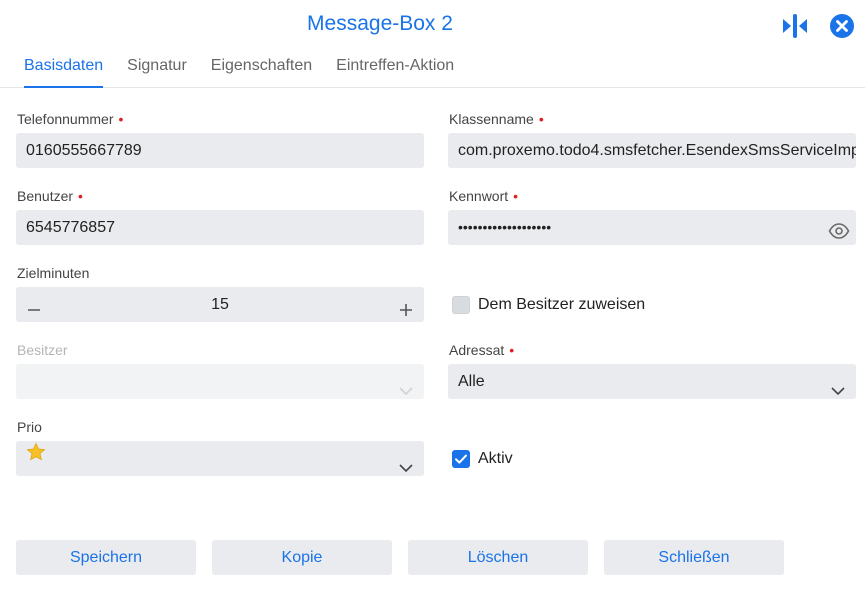  Describe the element at coordinates (63, 69) in the screenshot. I see `tab-basisdaten: Basisdaten` at that location.